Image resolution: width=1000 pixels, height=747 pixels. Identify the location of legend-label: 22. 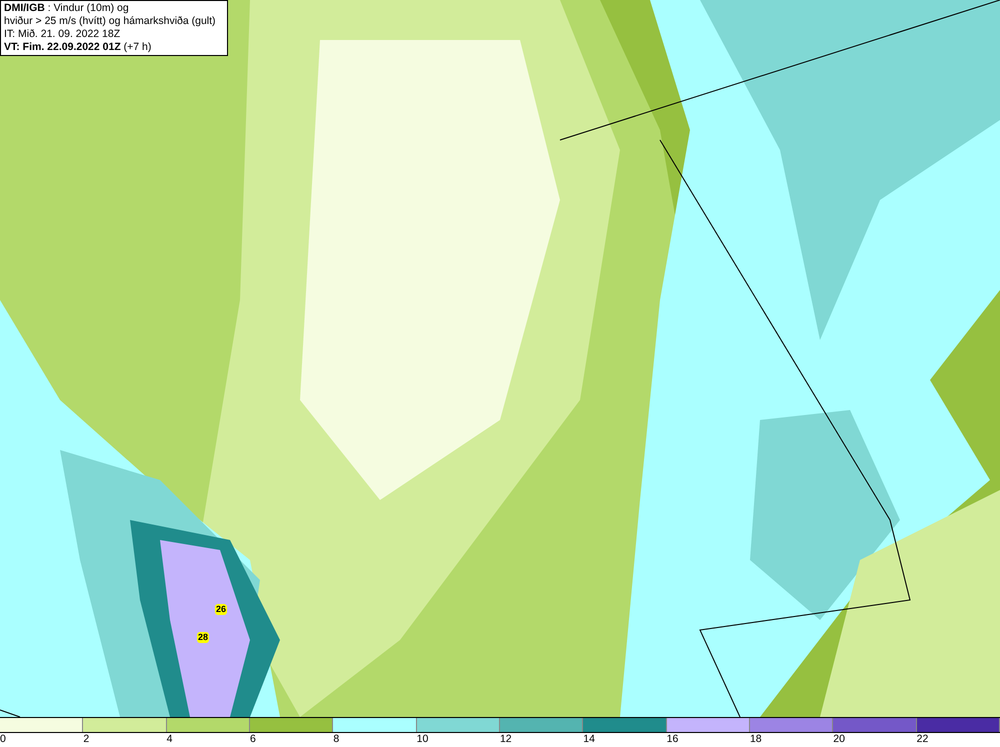
(922, 739).